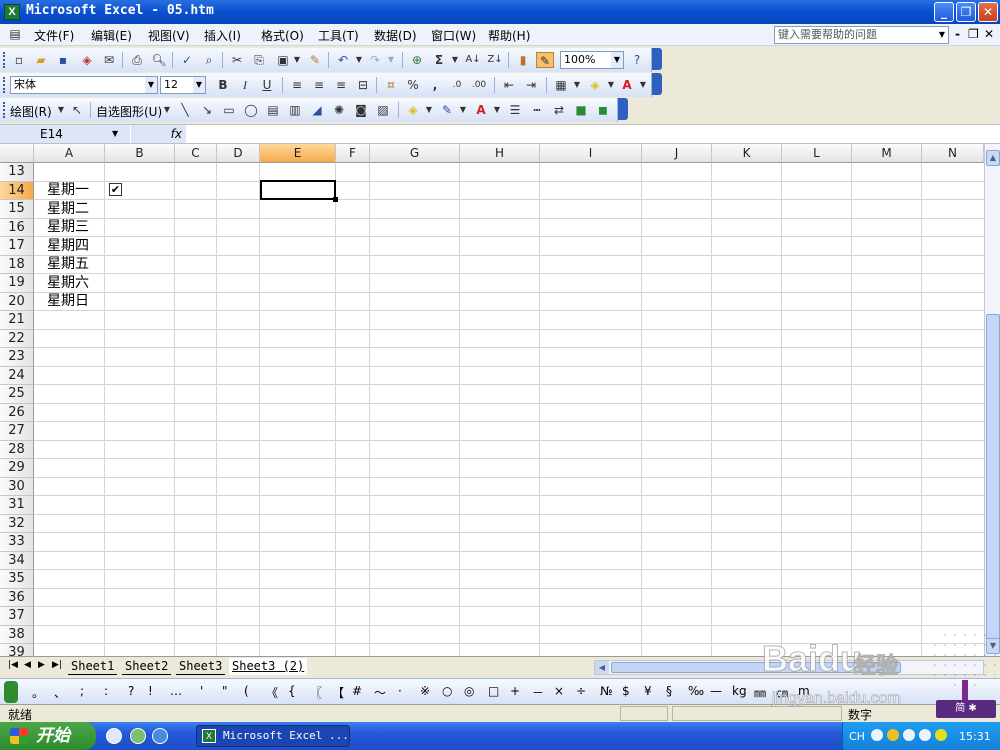  What do you see at coordinates (140, 153) in the screenshot?
I see `column-header-b: B` at bounding box center [140, 153].